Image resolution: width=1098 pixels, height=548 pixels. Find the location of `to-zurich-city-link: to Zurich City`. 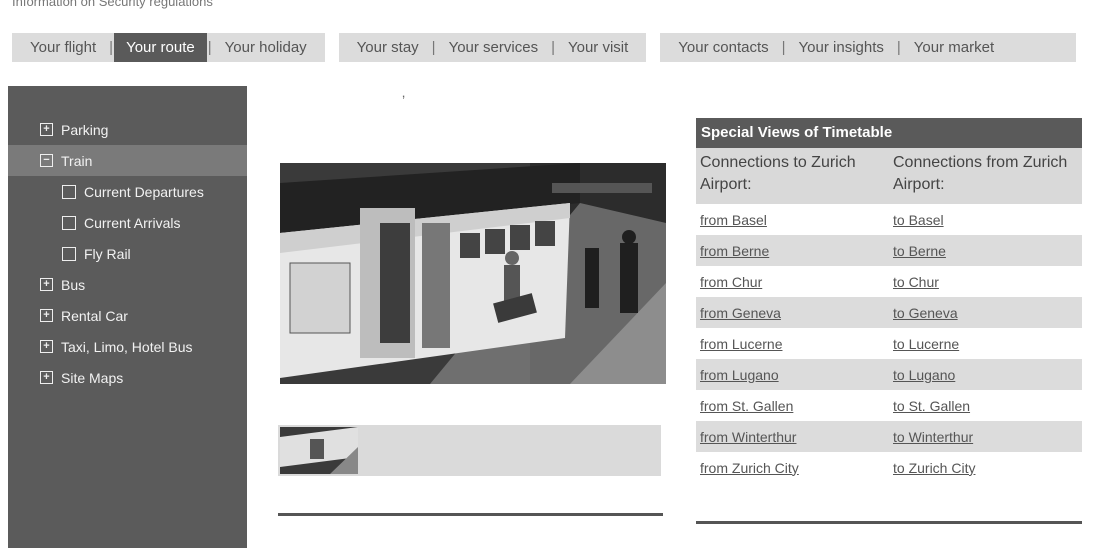

to-zurich-city-link: to Zurich City is located at coordinates (985, 468).